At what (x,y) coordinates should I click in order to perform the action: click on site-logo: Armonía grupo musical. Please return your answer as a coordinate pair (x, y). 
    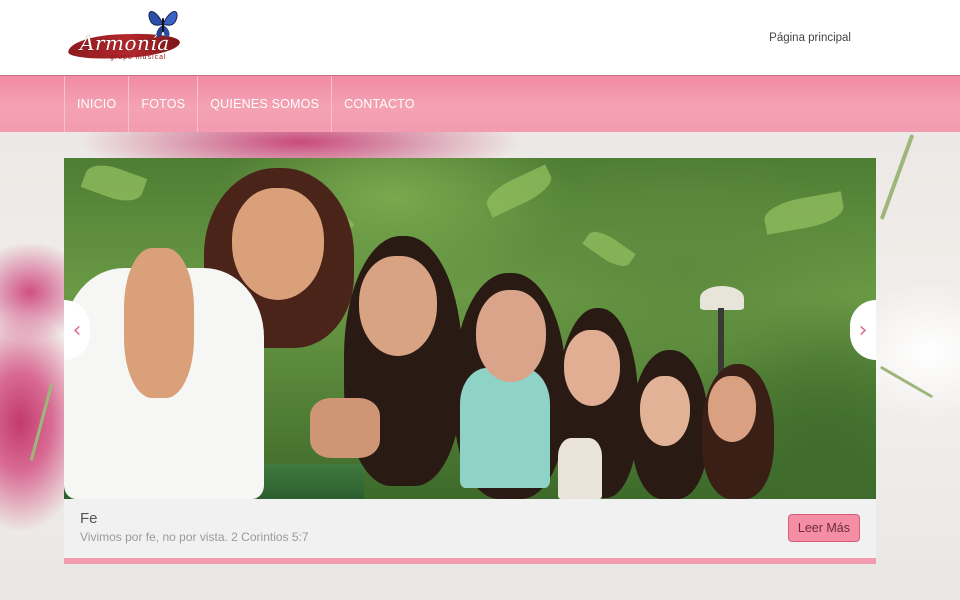
    Looking at the image, I should click on (126, 34).